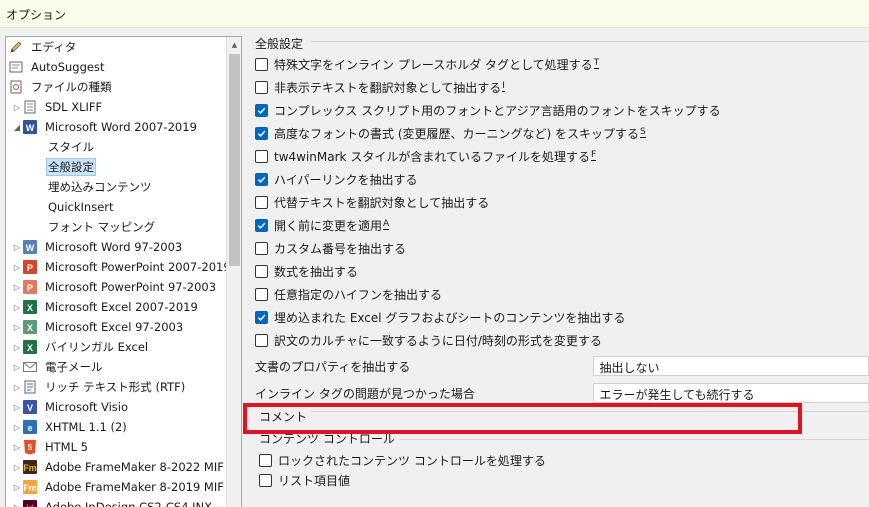 The height and width of the screenshot is (507, 869). I want to click on tree-item: ▷ P Microsoft PowerPoint 97-2003, so click(117, 287).